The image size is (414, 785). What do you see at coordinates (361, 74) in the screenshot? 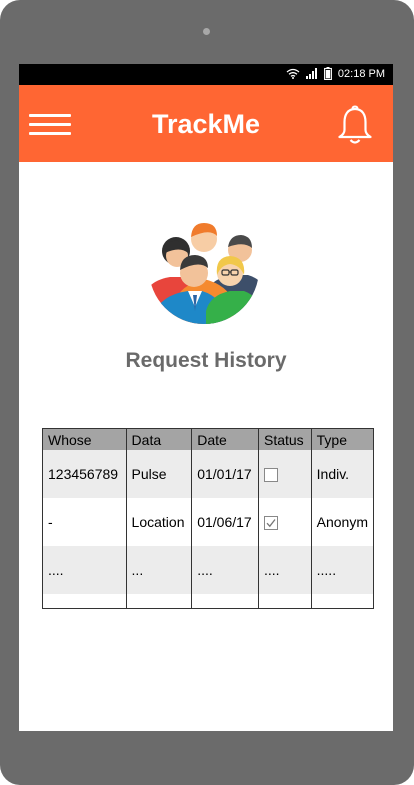
I see `status-time: 02:18 PM` at bounding box center [361, 74].